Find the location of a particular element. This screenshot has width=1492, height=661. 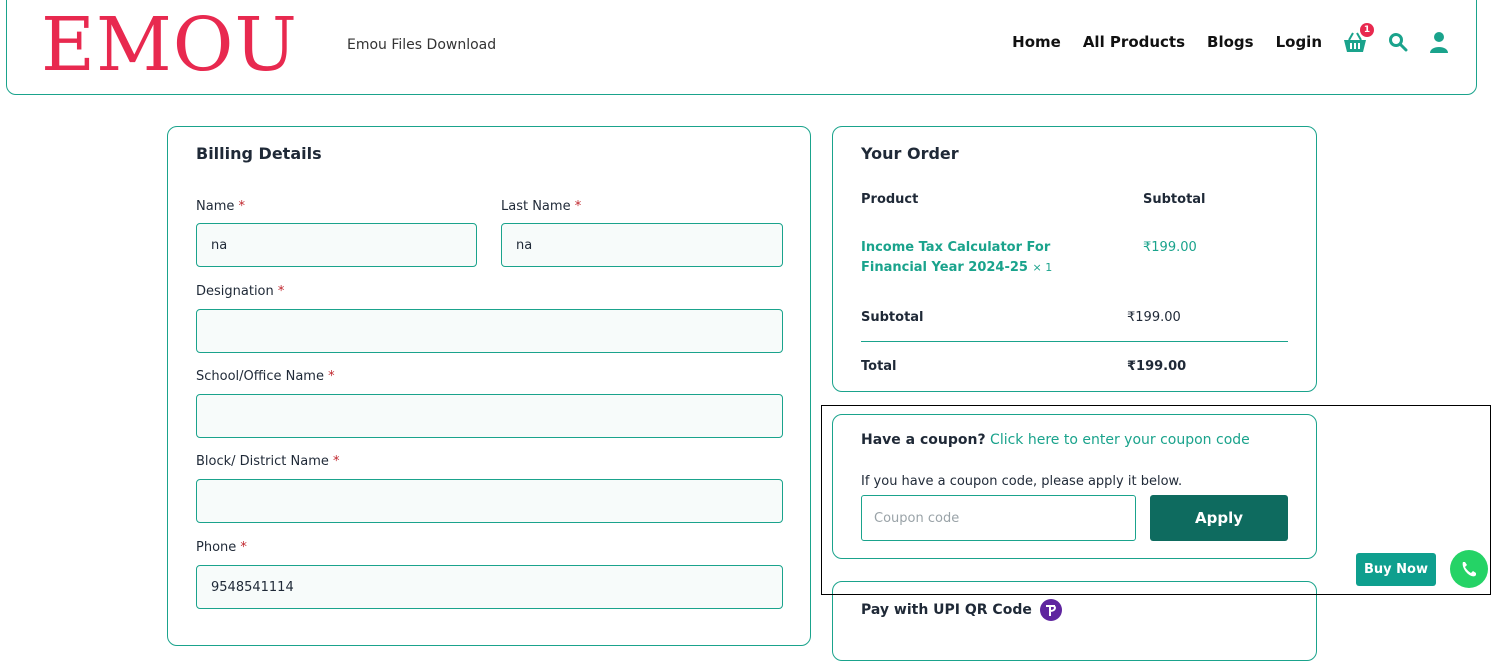

school-office-field is located at coordinates (489, 416).